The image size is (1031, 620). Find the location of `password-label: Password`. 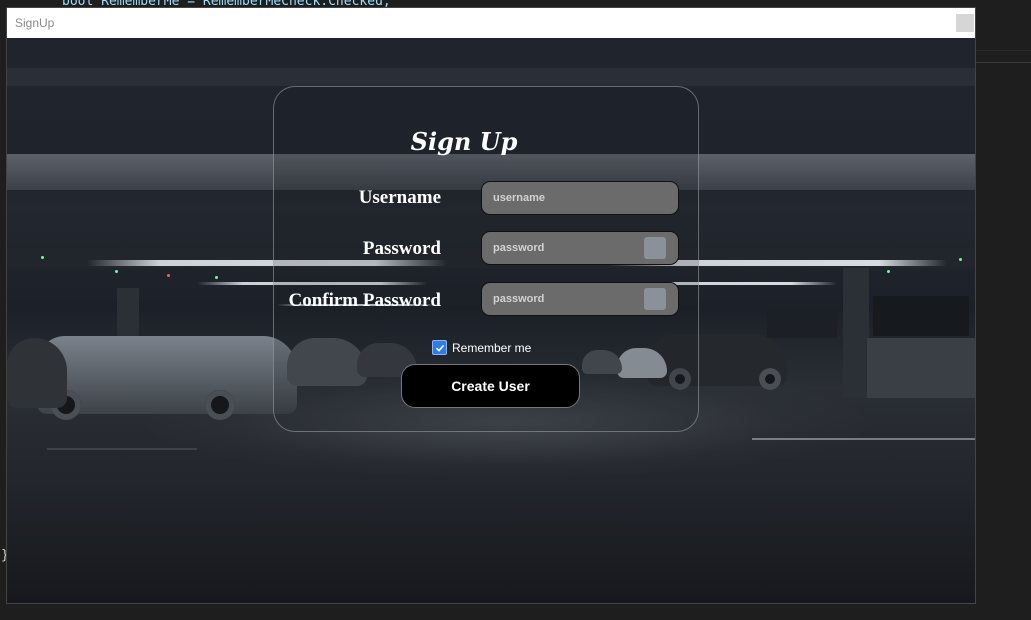

password-label: Password is located at coordinates (401, 248).